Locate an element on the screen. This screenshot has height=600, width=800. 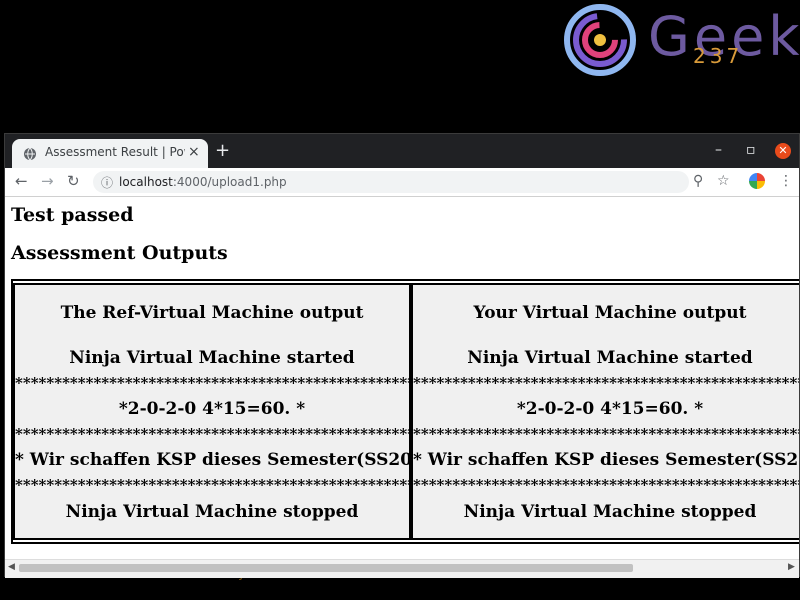
tab-close-icon: × is located at coordinates (194, 152).